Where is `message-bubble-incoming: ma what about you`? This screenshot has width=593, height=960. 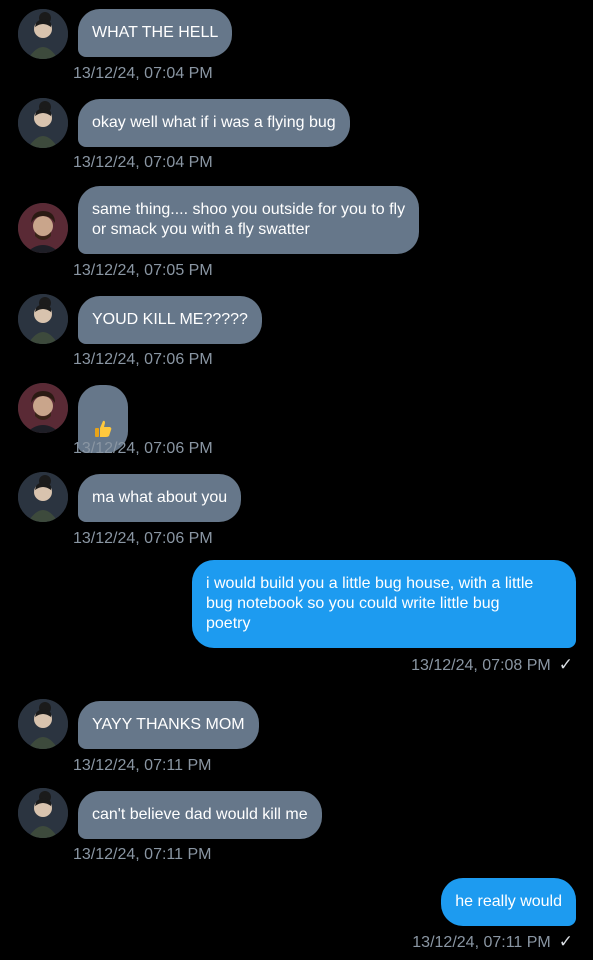
message-bubble-incoming: ma what about you is located at coordinates (160, 498).